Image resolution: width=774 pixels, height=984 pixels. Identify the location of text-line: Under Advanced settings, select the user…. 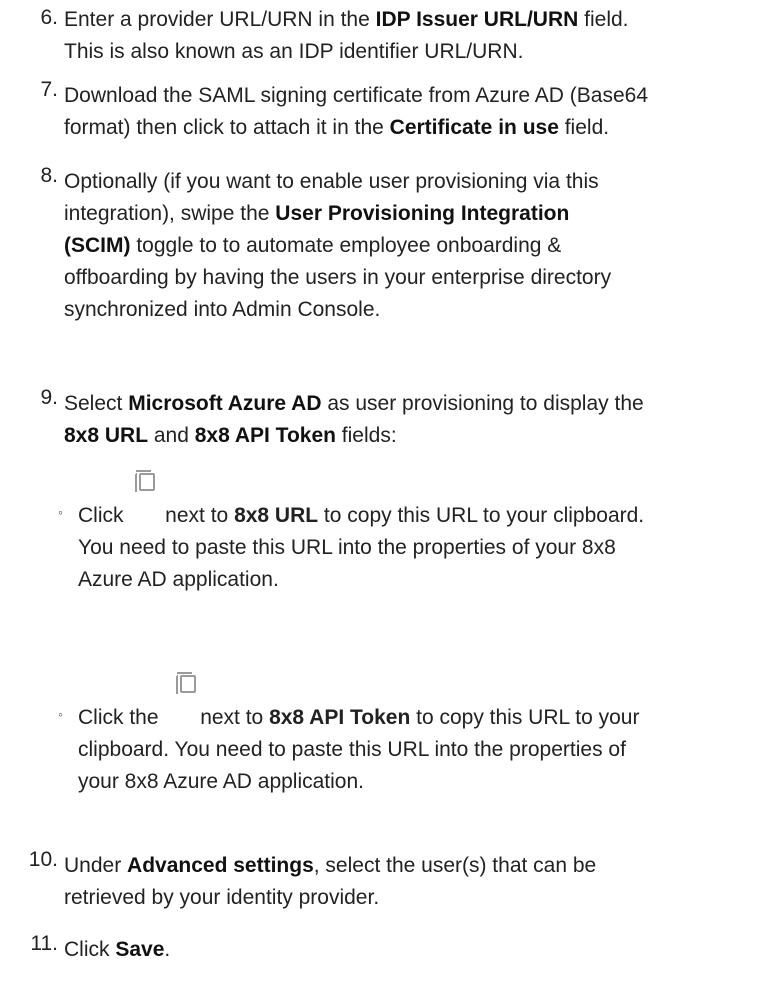
(414, 866).